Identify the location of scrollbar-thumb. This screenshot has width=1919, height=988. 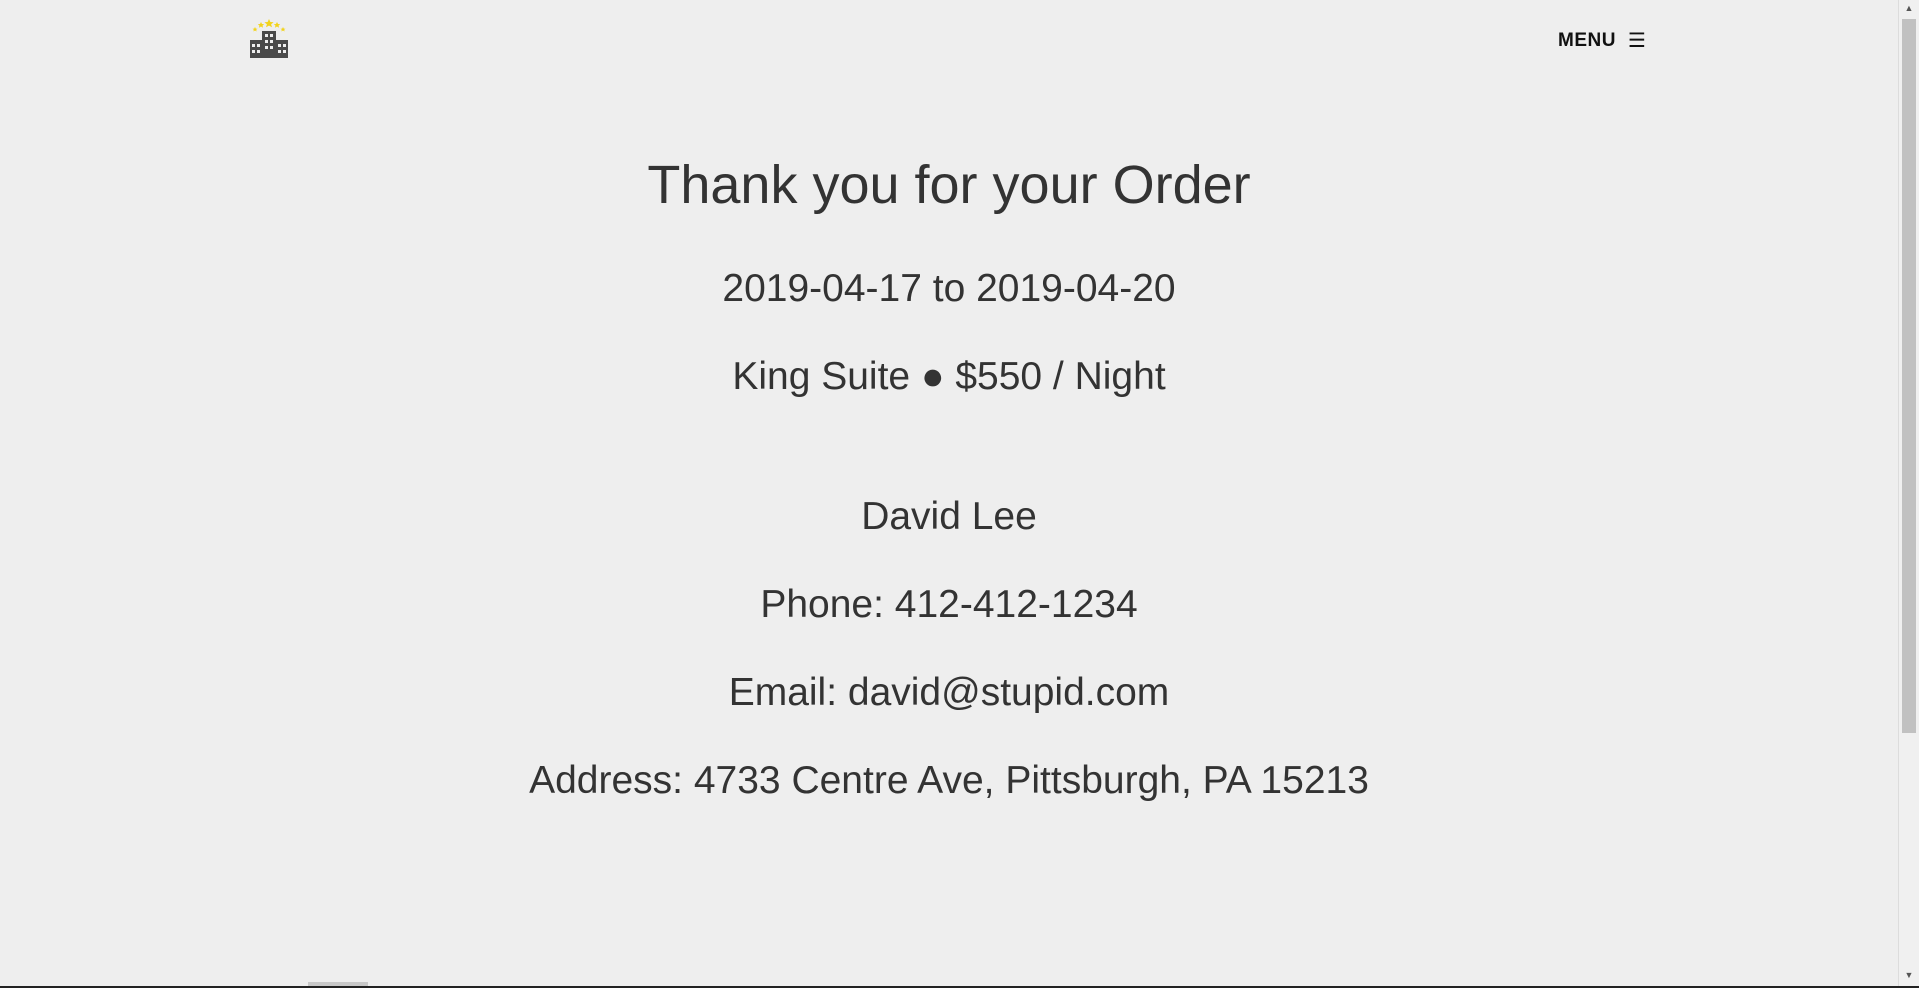
(1909, 376).